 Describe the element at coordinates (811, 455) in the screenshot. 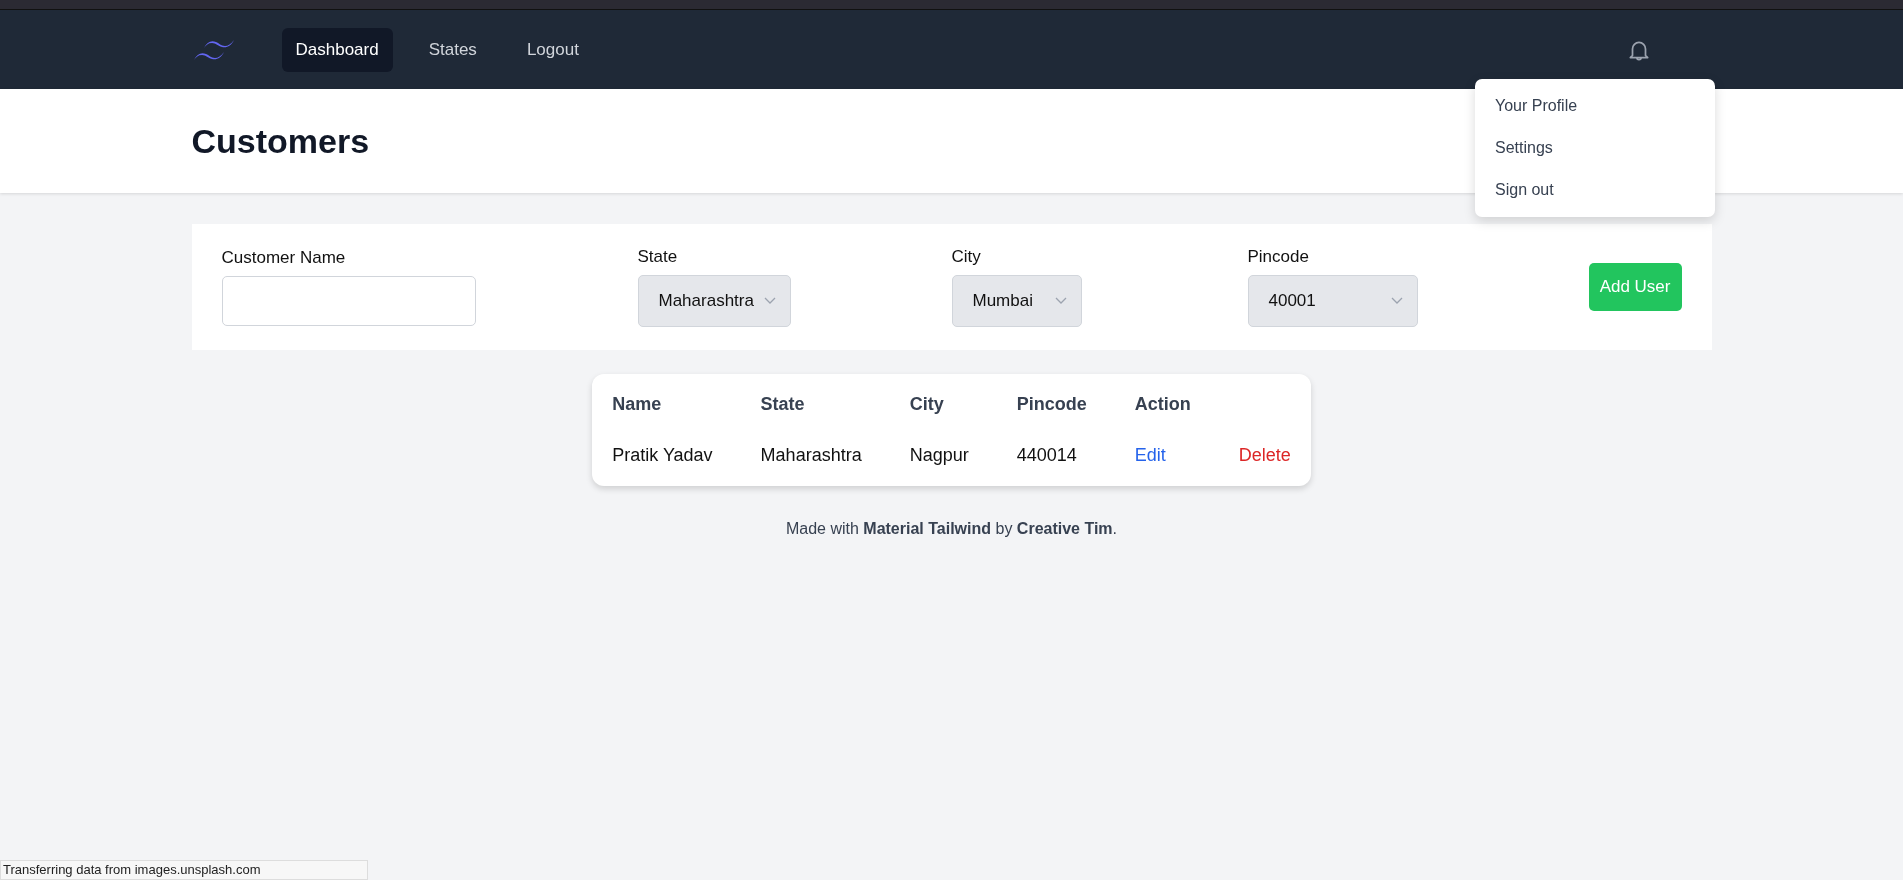

I see `table-cell-text: Maharashtra` at that location.